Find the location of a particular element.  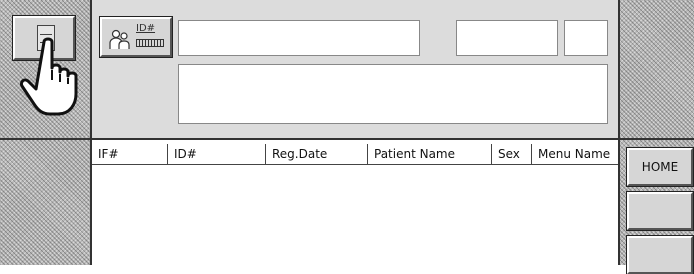

people-icon is located at coordinates (119, 39).